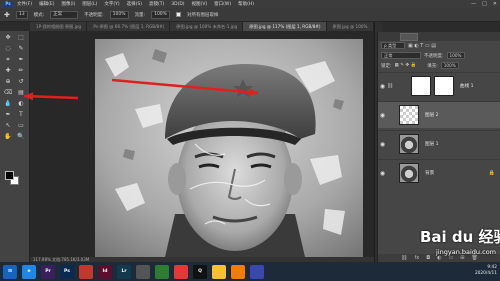  Describe the element at coordinates (21, 49) in the screenshot. I see `quick-select-tool-icon: ✎` at that location.